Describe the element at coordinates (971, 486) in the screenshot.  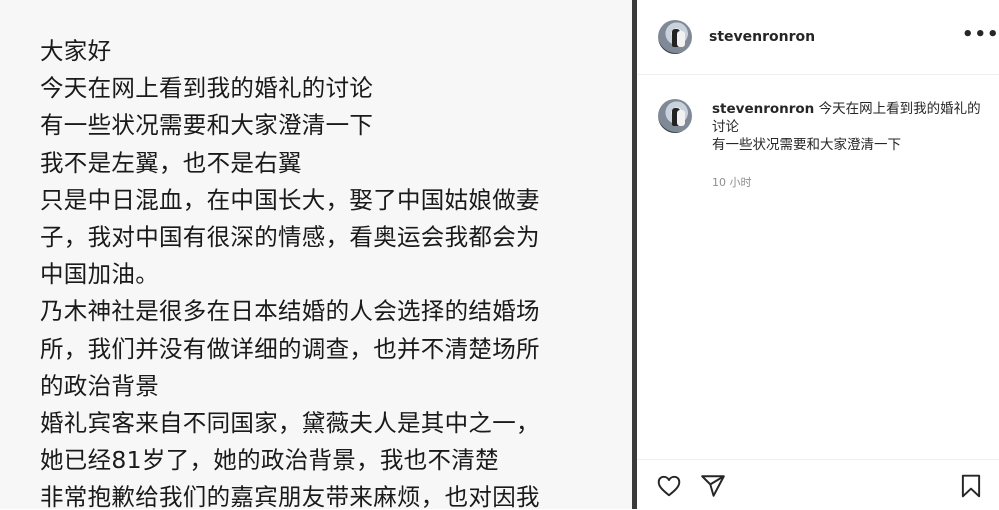
I see `bookmark-icon` at that location.